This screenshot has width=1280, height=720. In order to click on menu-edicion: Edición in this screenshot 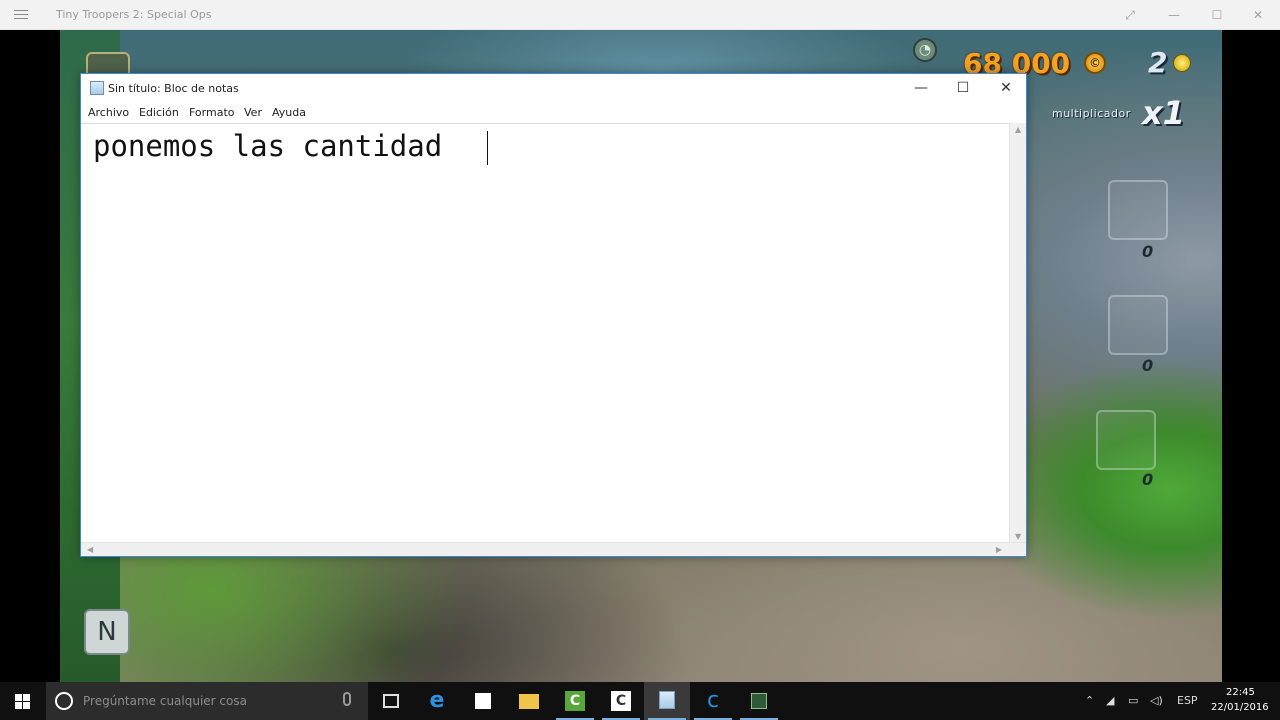, I will do `click(159, 112)`.